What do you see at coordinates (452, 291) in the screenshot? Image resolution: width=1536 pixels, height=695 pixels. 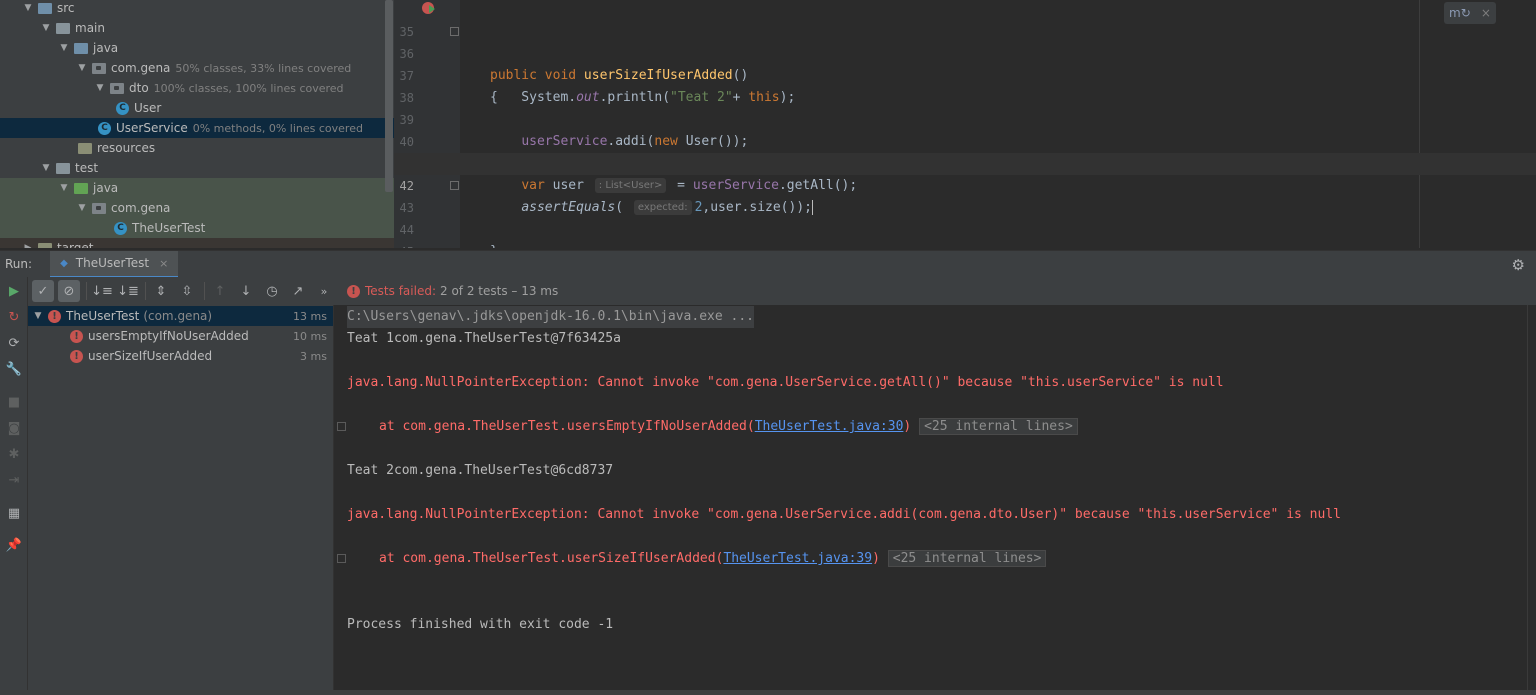 I see `test-status: ! Tests failed: 2 of 2 tests – 13 ms` at bounding box center [452, 291].